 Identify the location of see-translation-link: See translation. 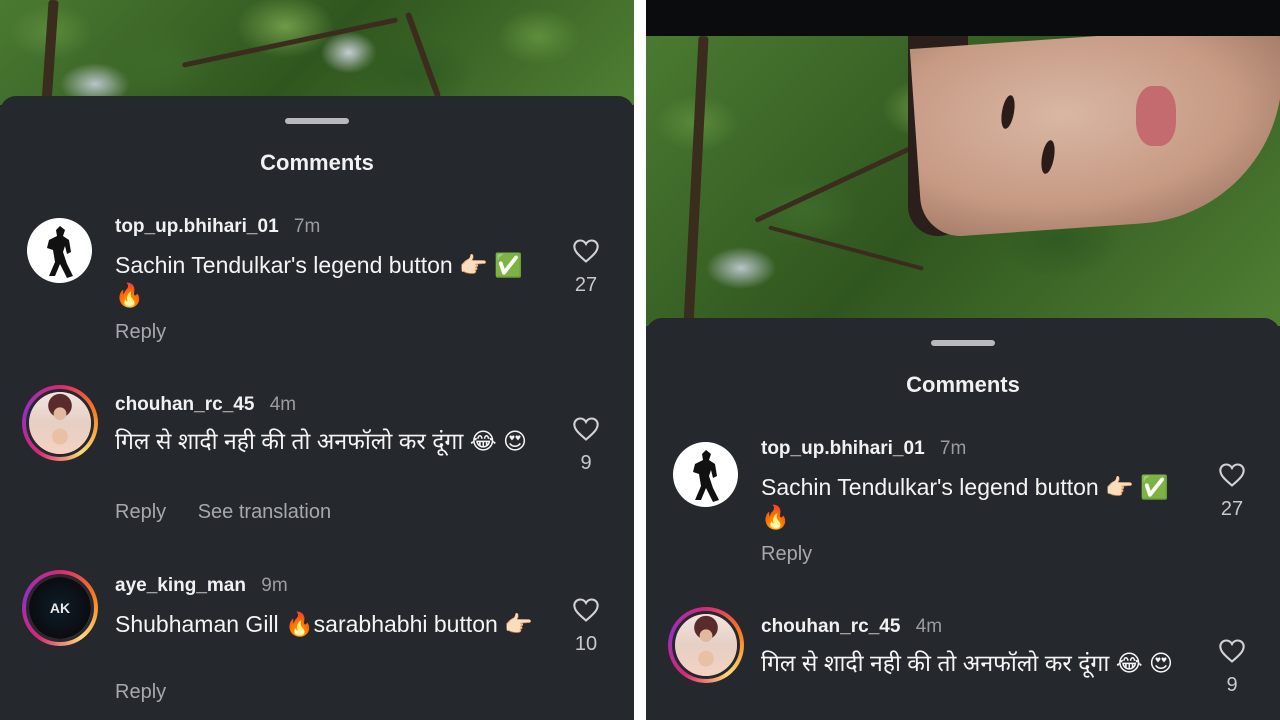
(264, 512).